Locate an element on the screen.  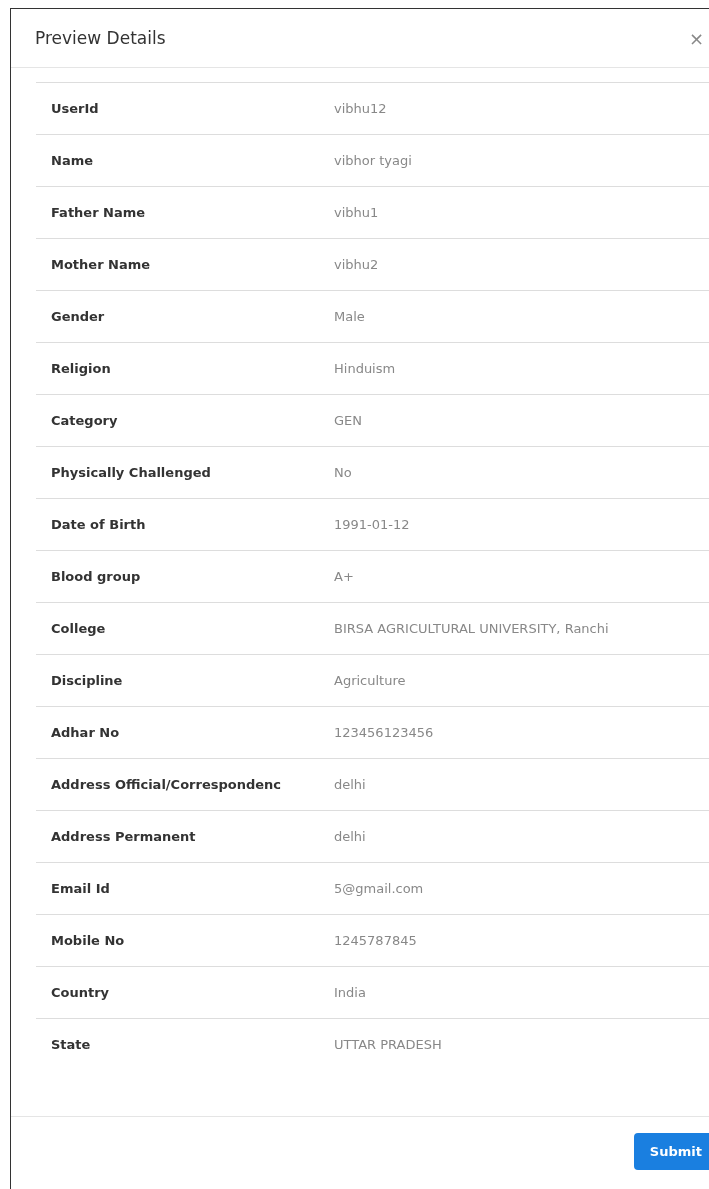
field-label: Mother Name is located at coordinates (177, 264).